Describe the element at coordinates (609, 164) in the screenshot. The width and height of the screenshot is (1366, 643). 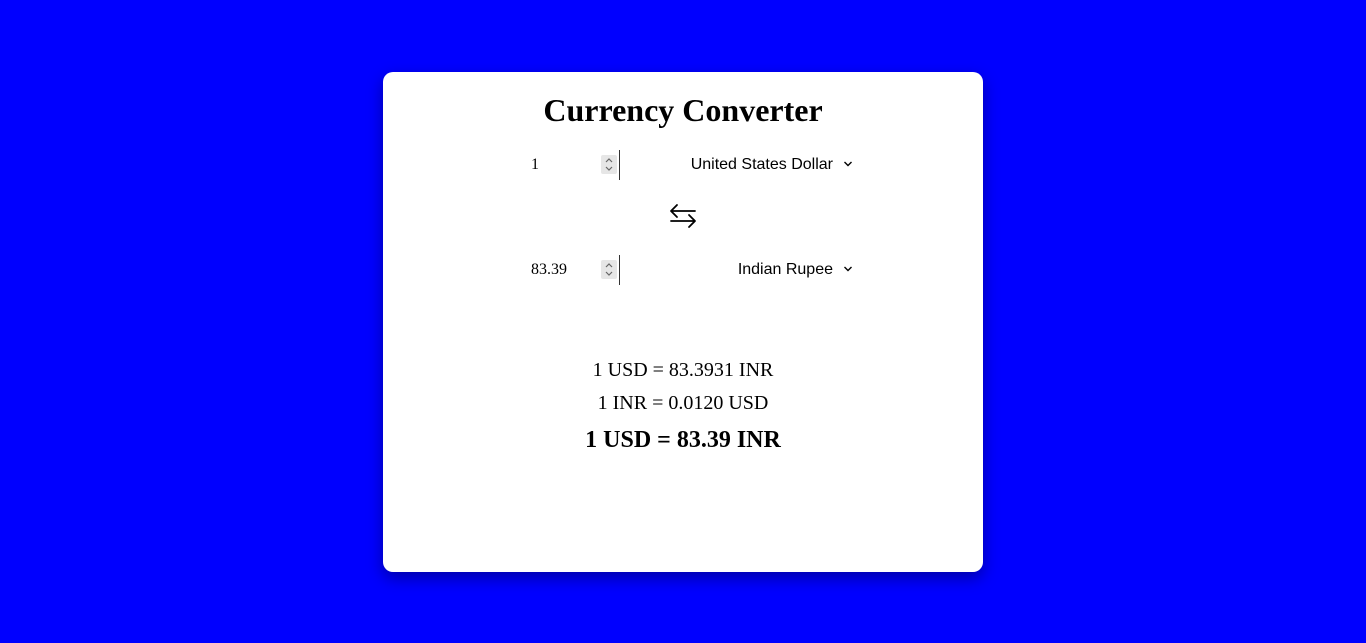
I see `from-spinner-icon` at that location.